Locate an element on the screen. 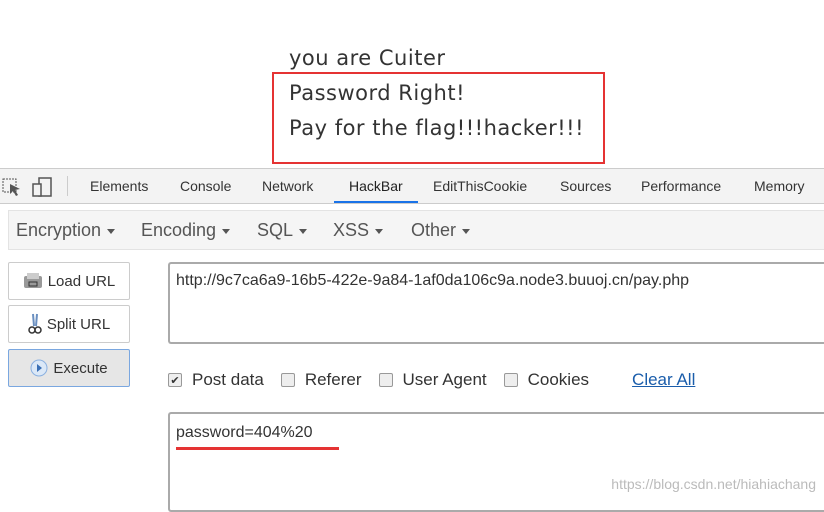 This screenshot has width=824, height=512. cookies-label: Cookies is located at coordinates (558, 380).